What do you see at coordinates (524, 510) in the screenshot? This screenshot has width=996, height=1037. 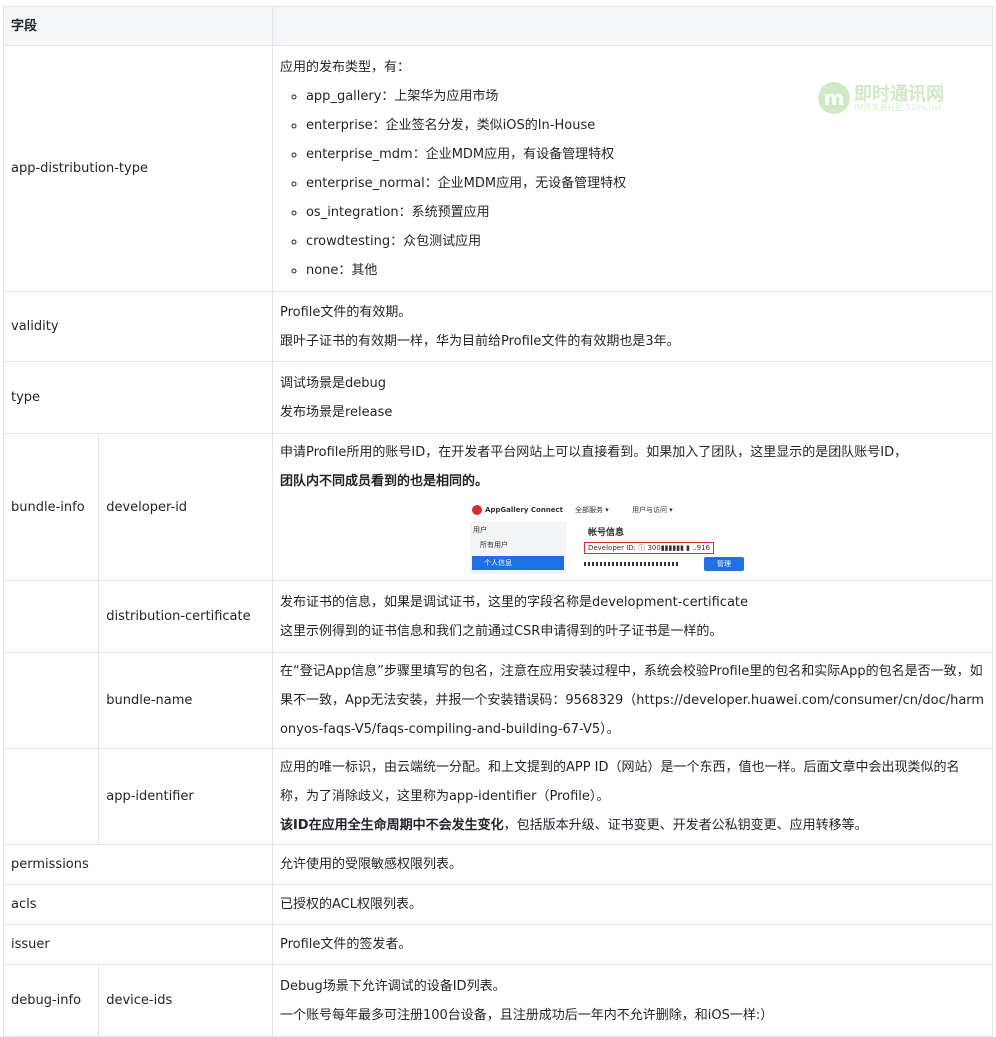 I see `screenshot-brand: AppGallery Connect` at bounding box center [524, 510].